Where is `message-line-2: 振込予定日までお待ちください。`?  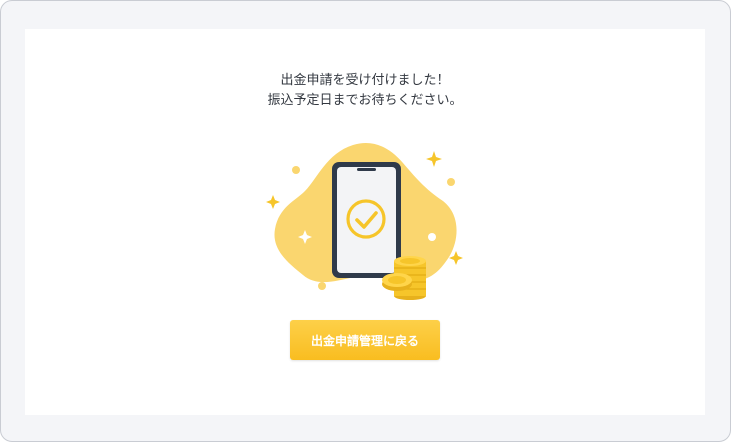
message-line-2: 振込予定日までお待ちください。 is located at coordinates (365, 100).